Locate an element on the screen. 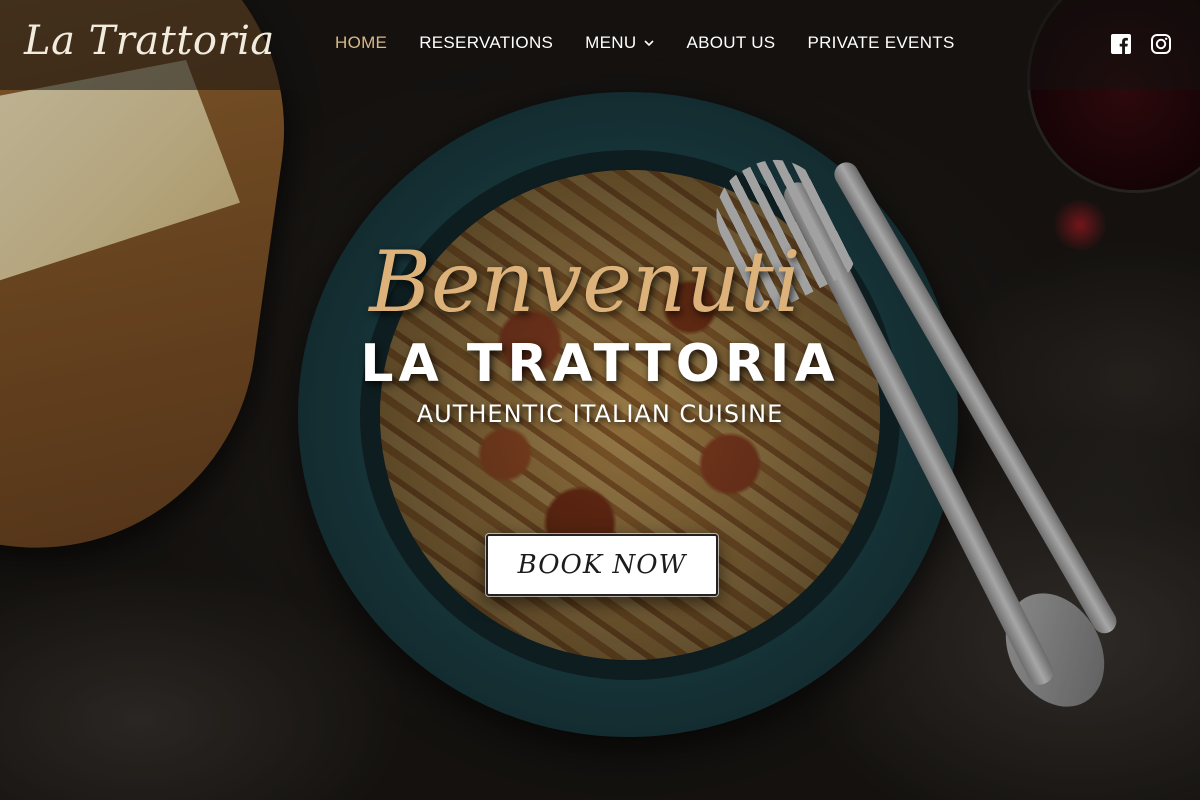 The image size is (1200, 800). instagram-link is located at coordinates (1161, 44).